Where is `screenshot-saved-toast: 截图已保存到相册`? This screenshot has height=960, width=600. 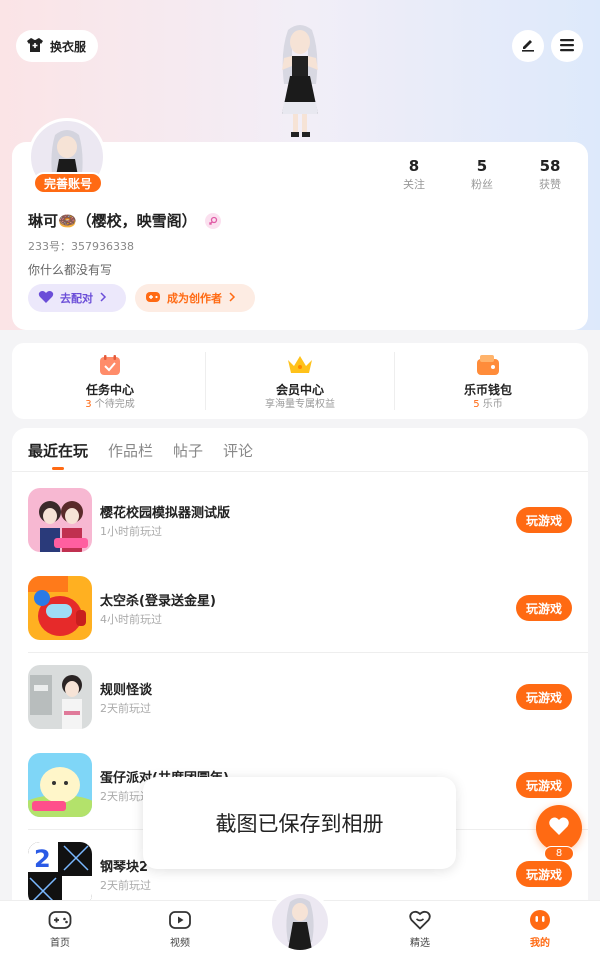
screenshot-saved-toast: 截图已保存到相册 is located at coordinates (299, 823).